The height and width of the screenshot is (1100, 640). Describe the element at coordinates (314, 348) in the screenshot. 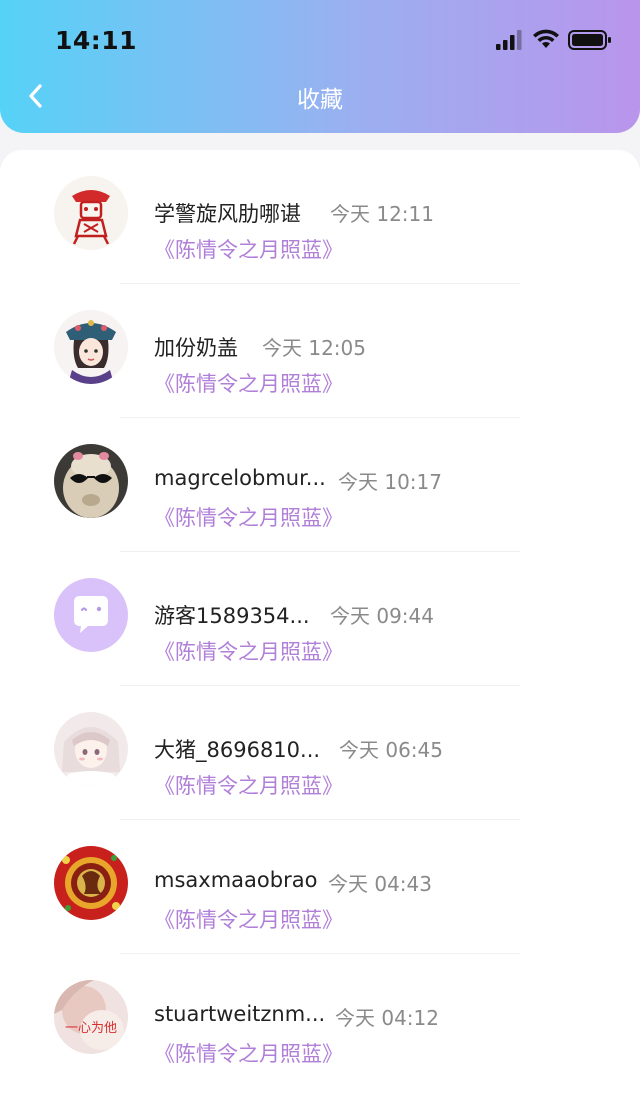

I see `timestamp: 今天 12:05` at that location.